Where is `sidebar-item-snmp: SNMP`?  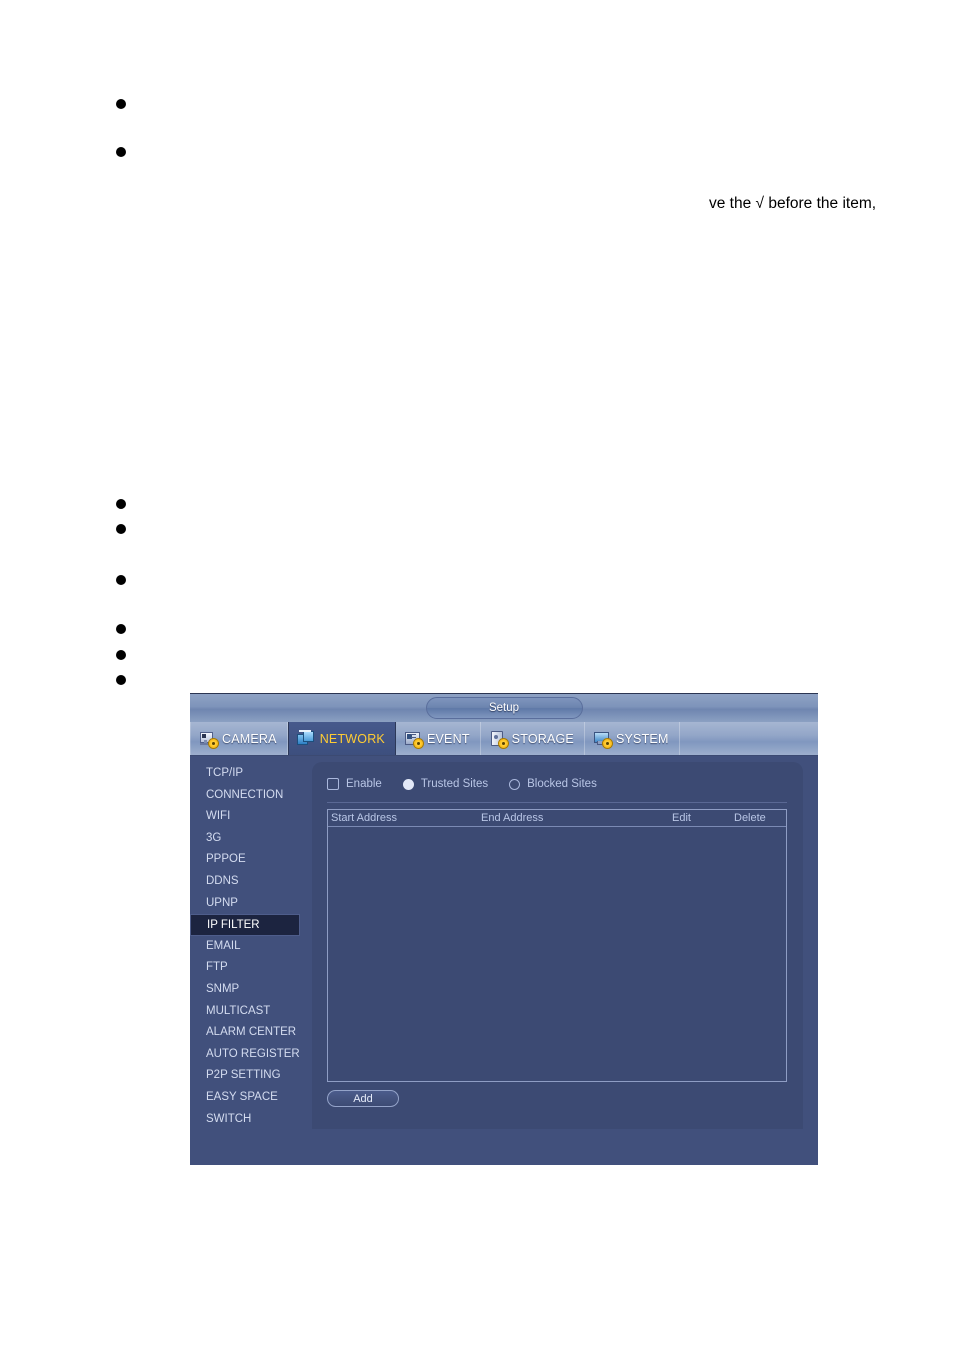 sidebar-item-snmp: SNMP is located at coordinates (251, 990).